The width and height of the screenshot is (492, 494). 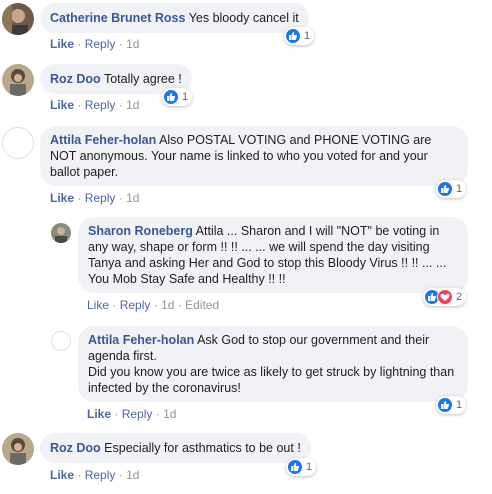 What do you see at coordinates (459, 297) in the screenshot?
I see `reaction-count-text: 2` at bounding box center [459, 297].